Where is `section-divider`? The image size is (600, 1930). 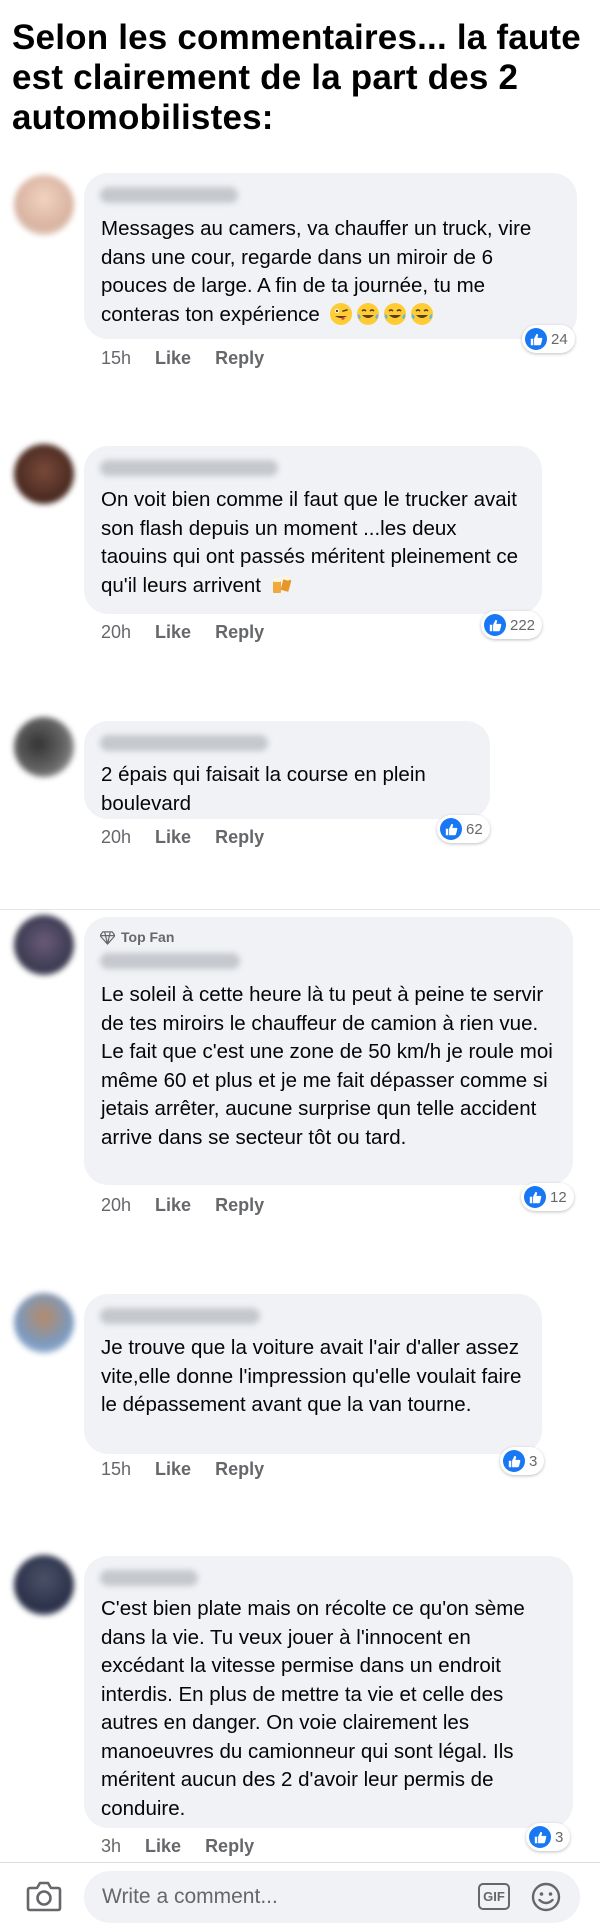 section-divider is located at coordinates (300, 909).